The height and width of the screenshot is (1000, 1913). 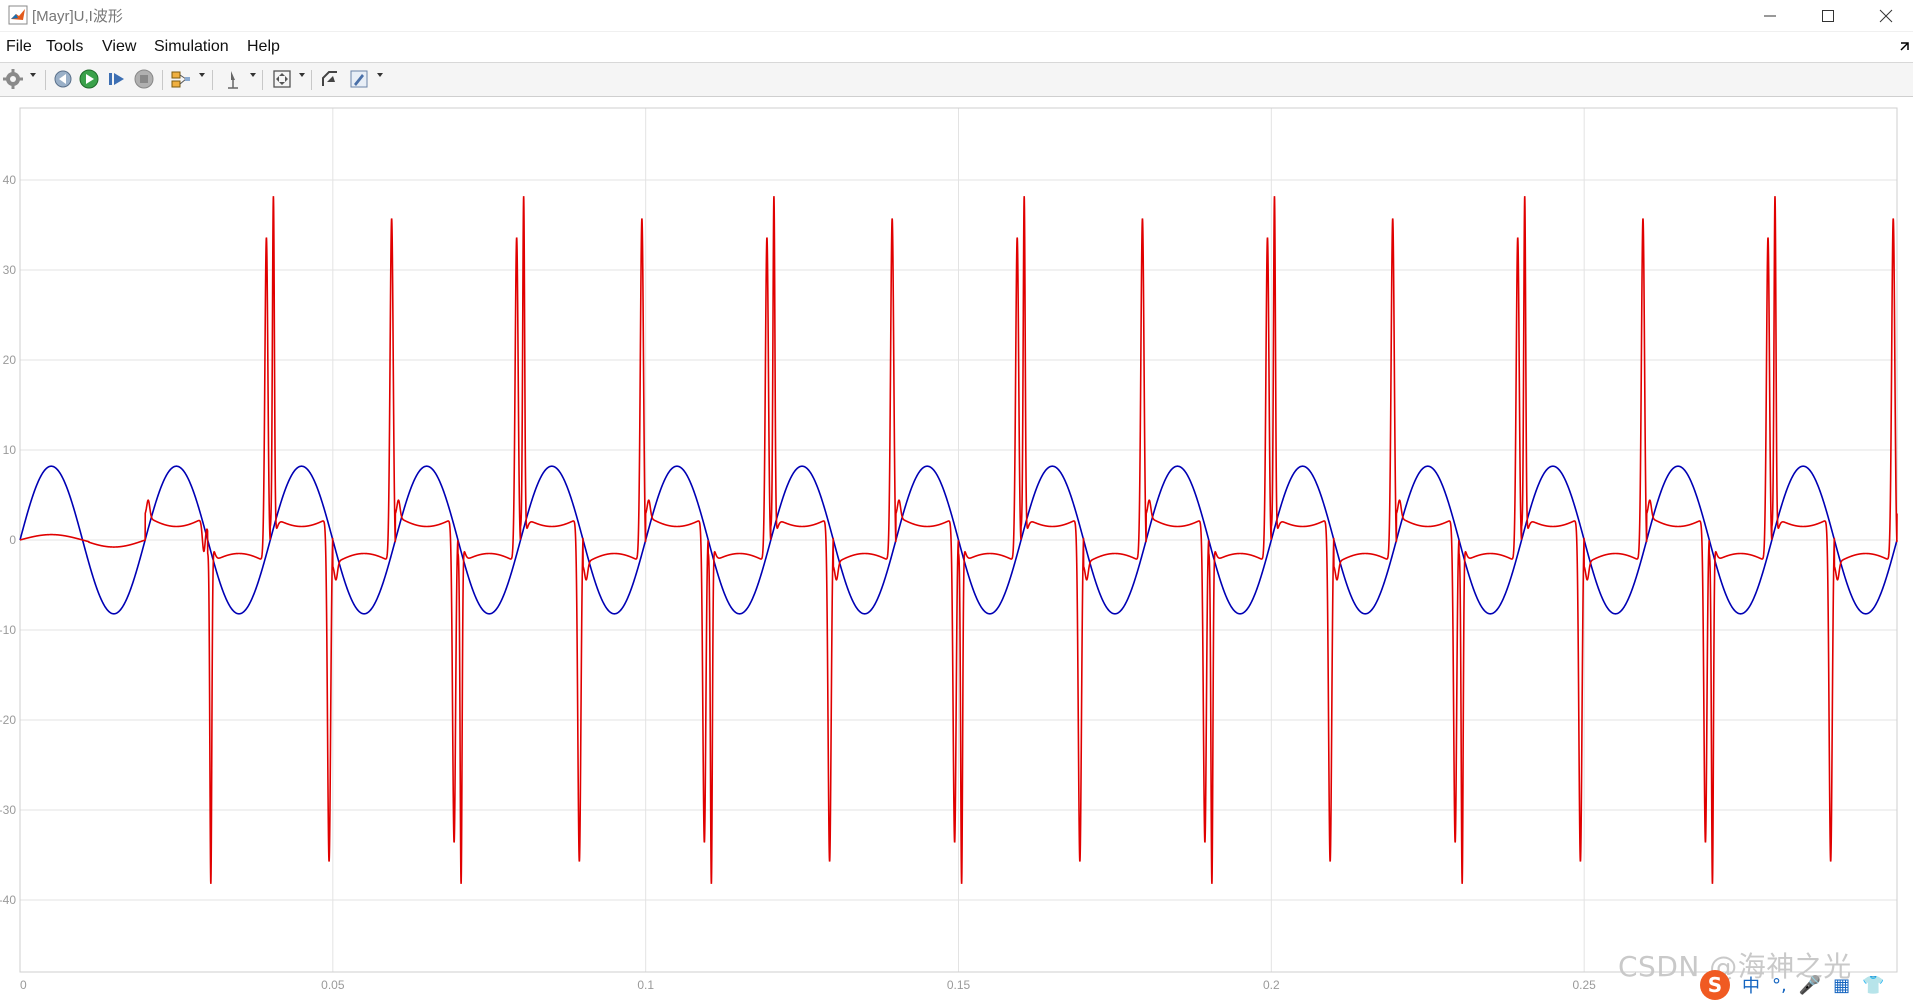 I want to click on maximize-button, so click(x=1828, y=15).